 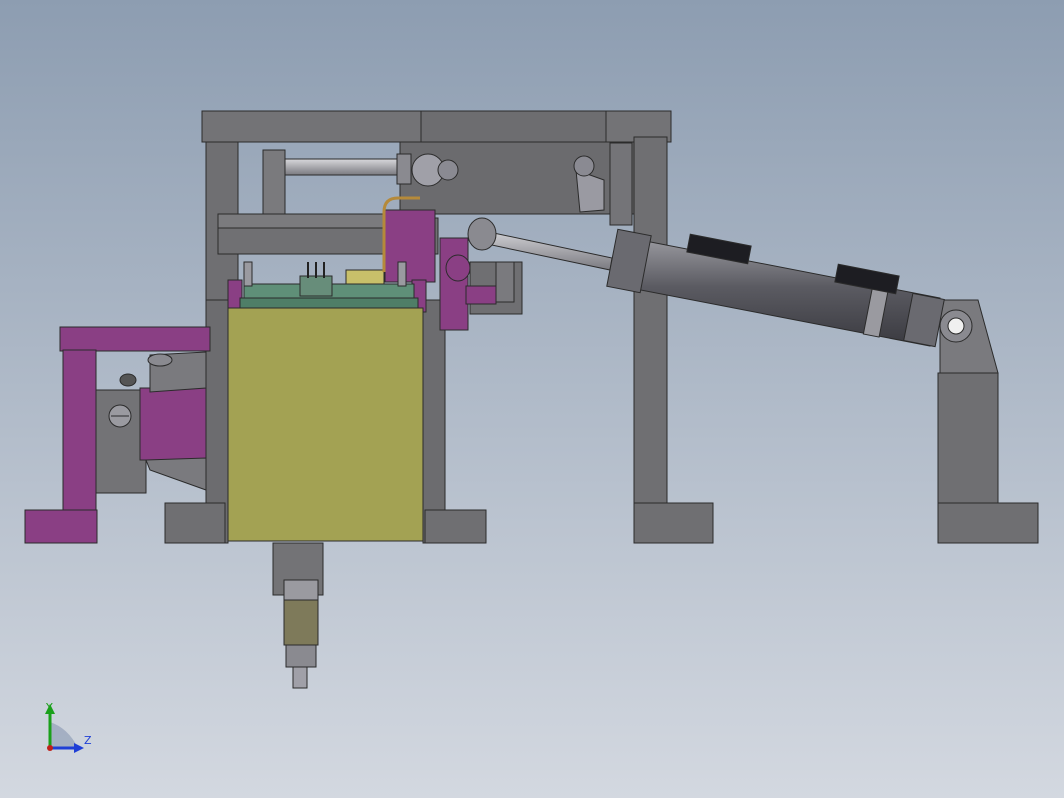 What do you see at coordinates (621, 184) in the screenshot?
I see `frame-inner-bracket` at bounding box center [621, 184].